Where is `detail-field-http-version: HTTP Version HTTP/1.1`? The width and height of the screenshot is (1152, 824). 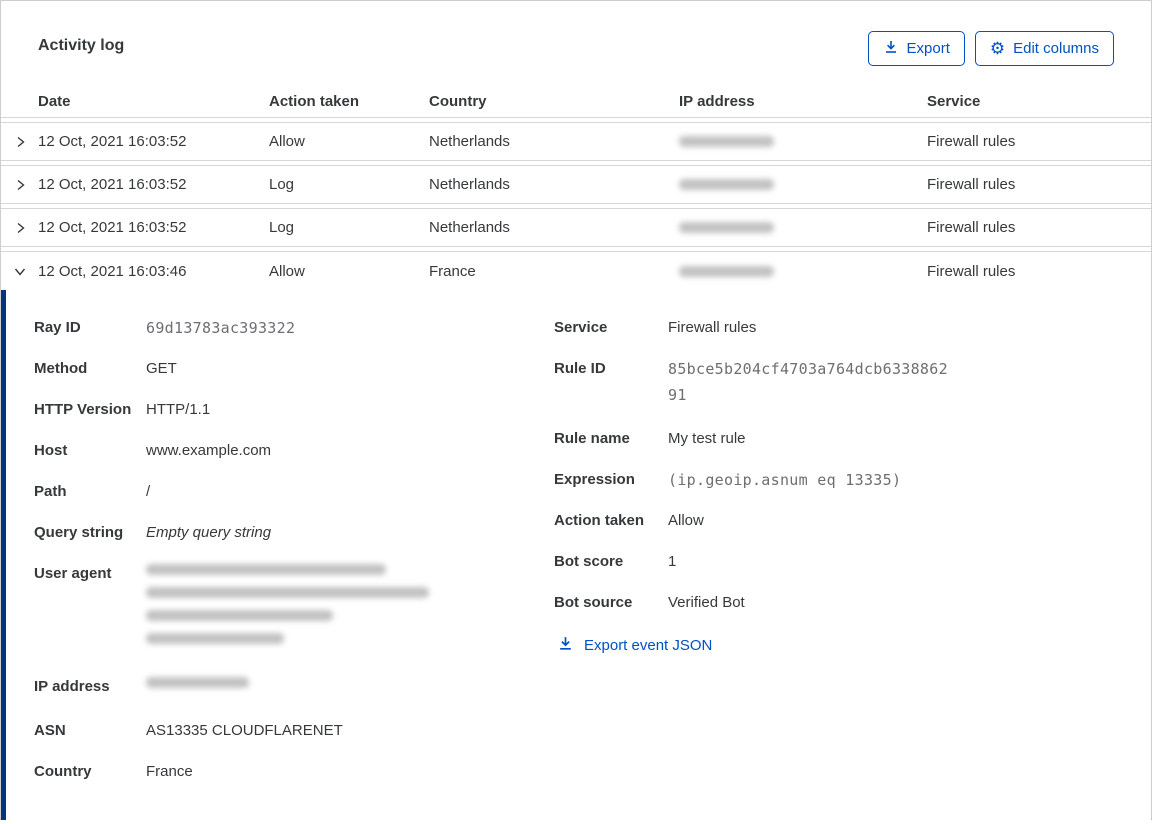
detail-field-http-version: HTTP Version HTTP/1.1 is located at coordinates (294, 410).